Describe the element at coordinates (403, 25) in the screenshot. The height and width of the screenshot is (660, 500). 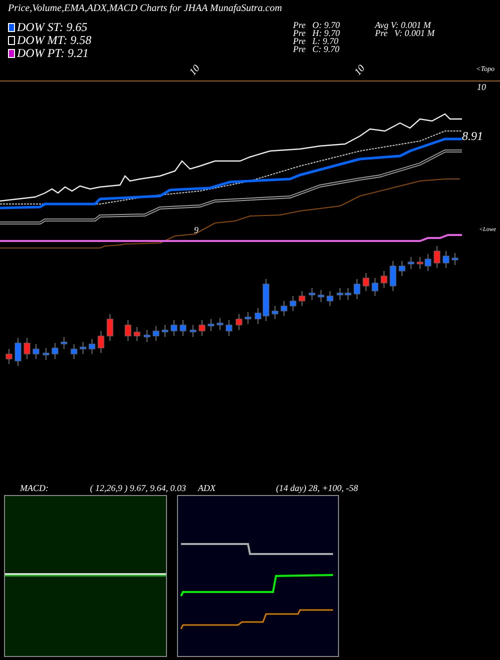
I see `volume-value: Avg V: 0.001 M` at that location.